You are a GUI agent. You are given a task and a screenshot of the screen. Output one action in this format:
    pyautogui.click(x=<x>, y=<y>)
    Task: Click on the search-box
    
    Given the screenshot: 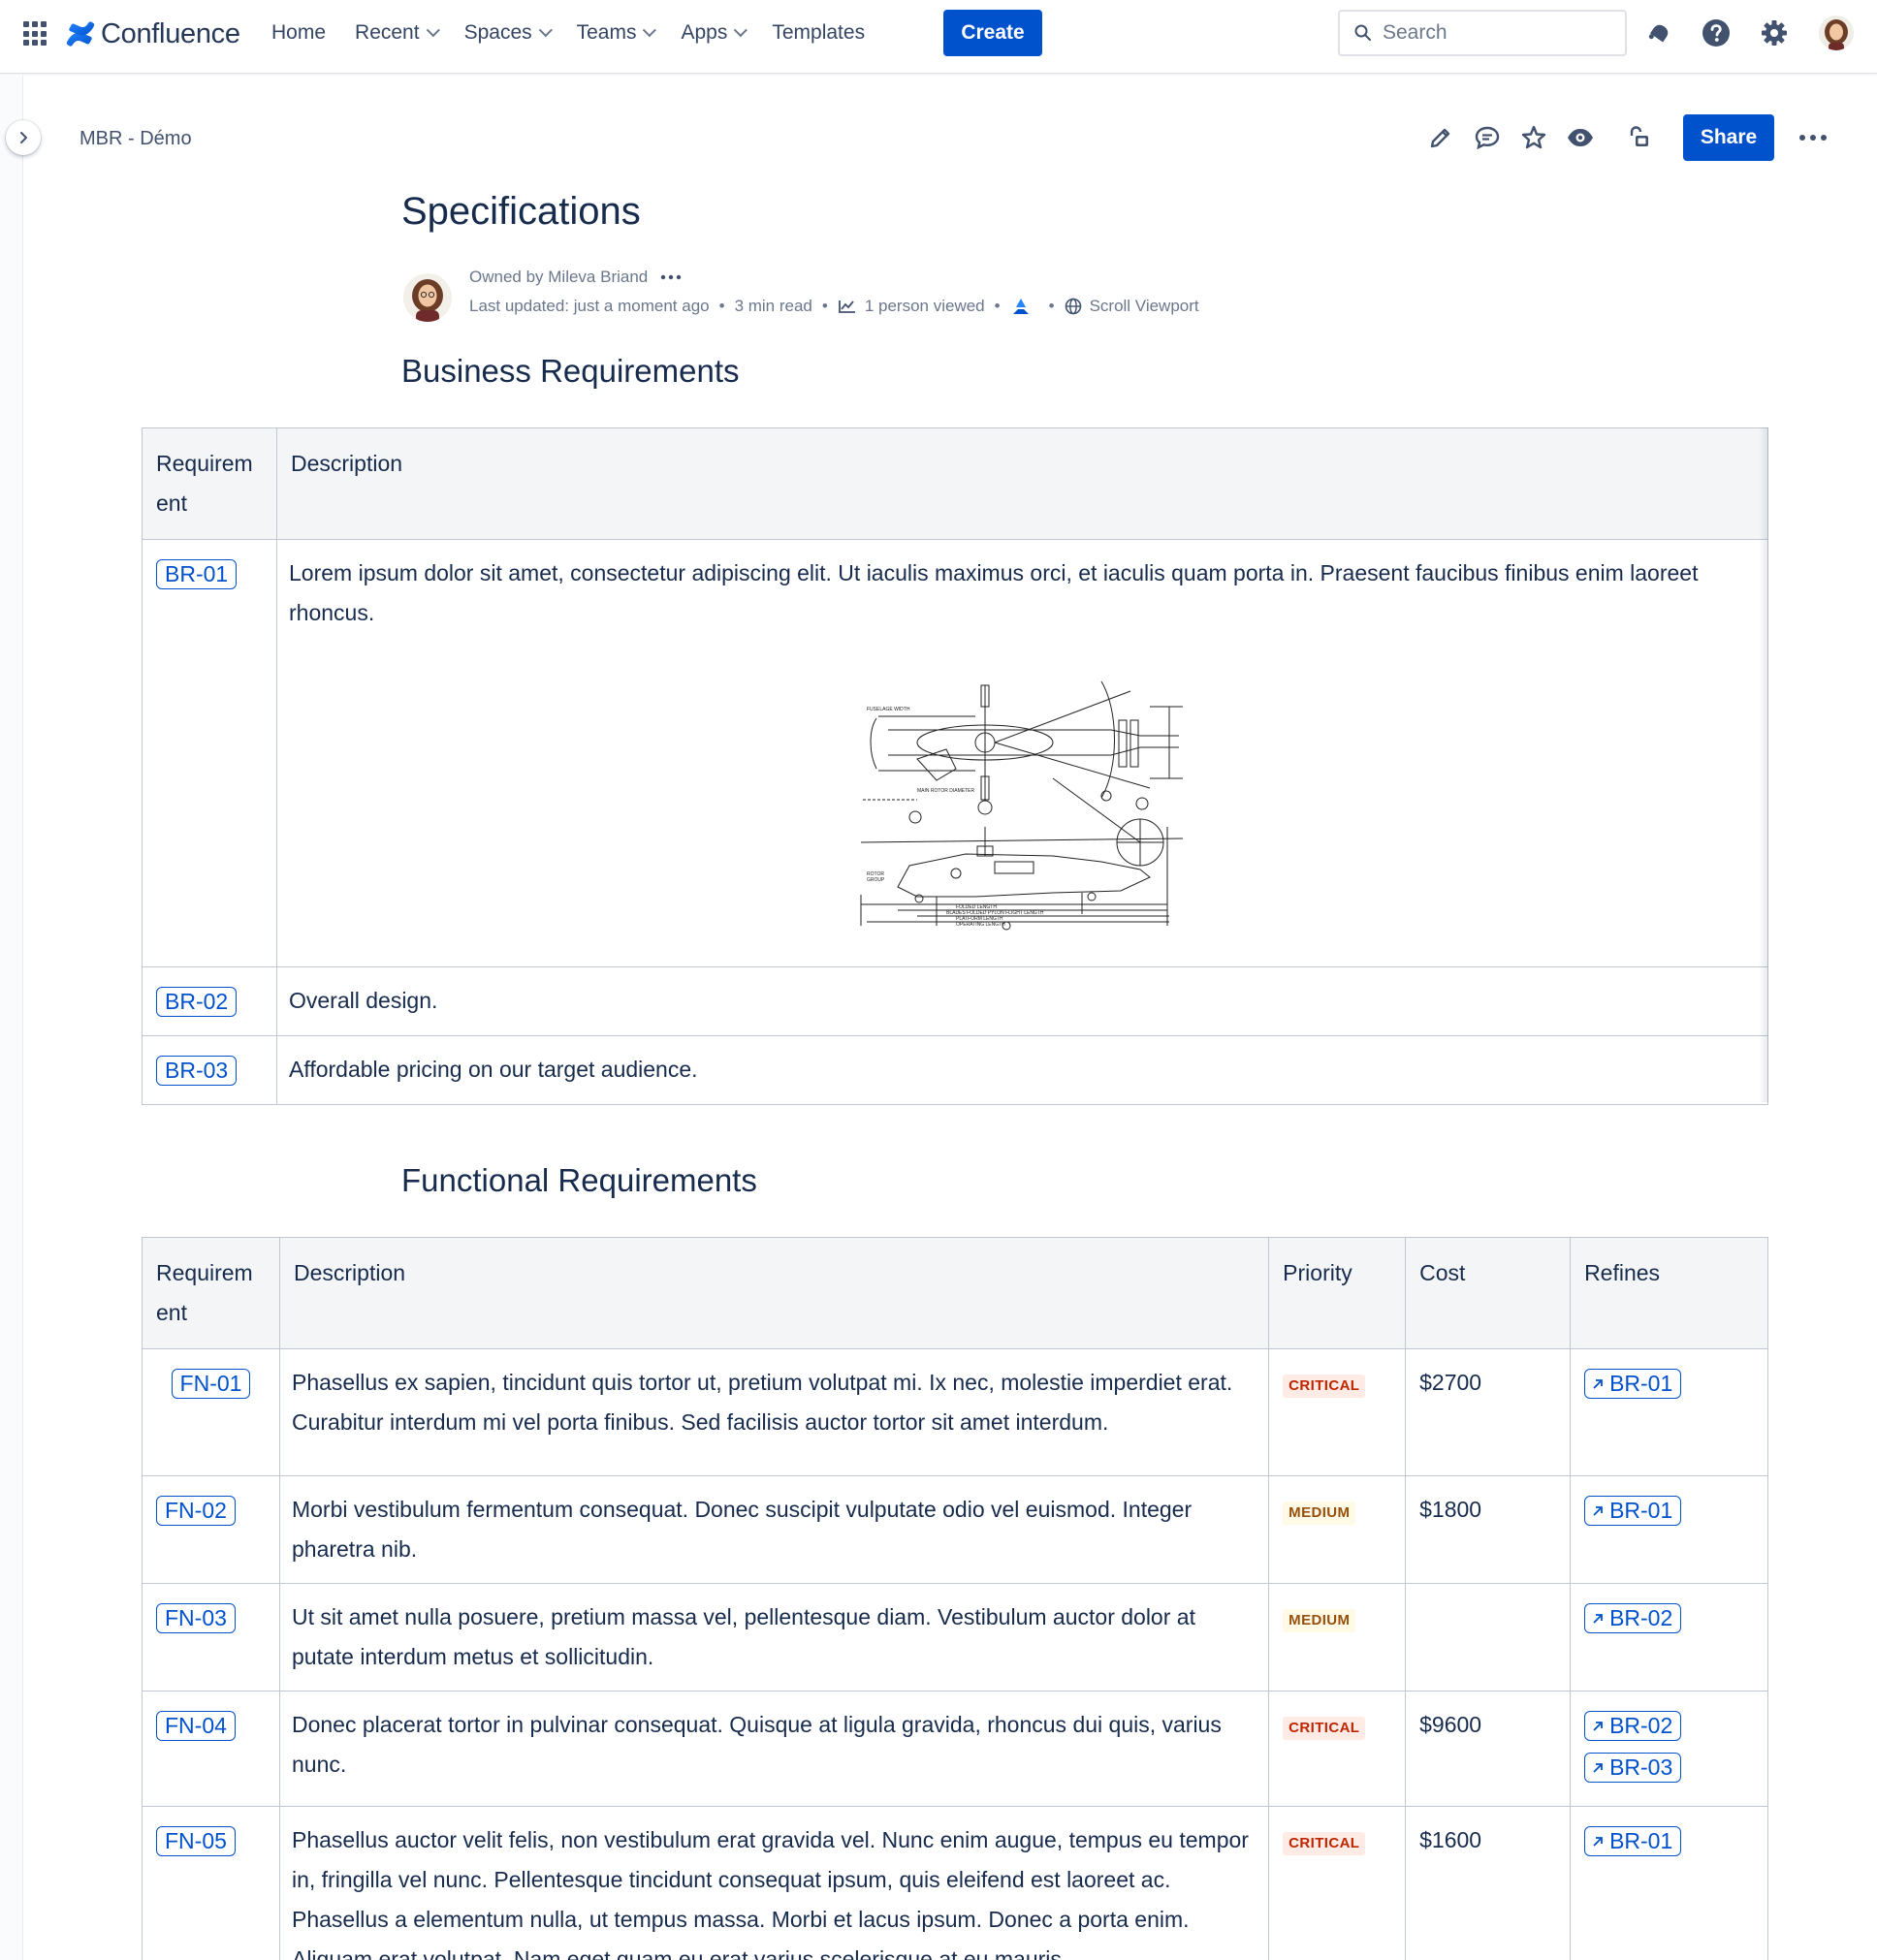 What is the action you would take?
    pyautogui.click(x=1482, y=33)
    